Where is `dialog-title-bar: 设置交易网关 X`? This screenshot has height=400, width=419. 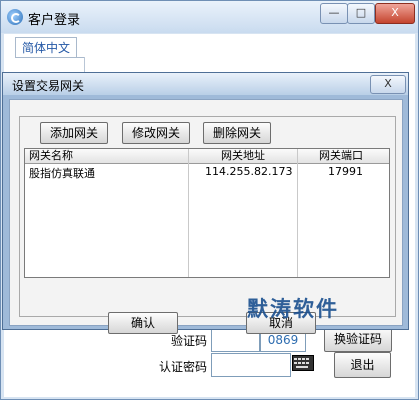 dialog-title-bar: 设置交易网关 X is located at coordinates (205, 84).